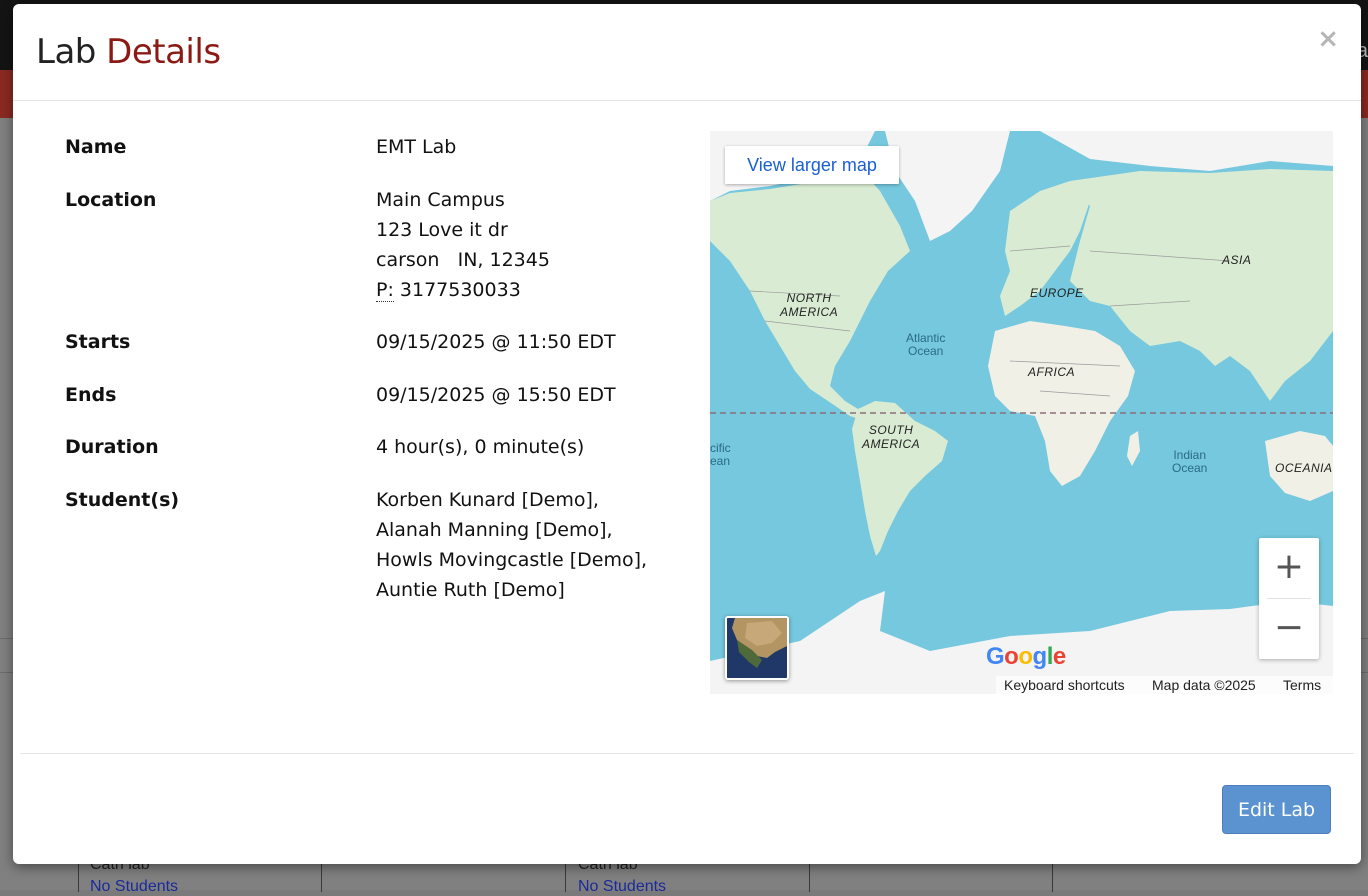 The image size is (1368, 896). I want to click on modal-title: Lab Details, so click(128, 52).